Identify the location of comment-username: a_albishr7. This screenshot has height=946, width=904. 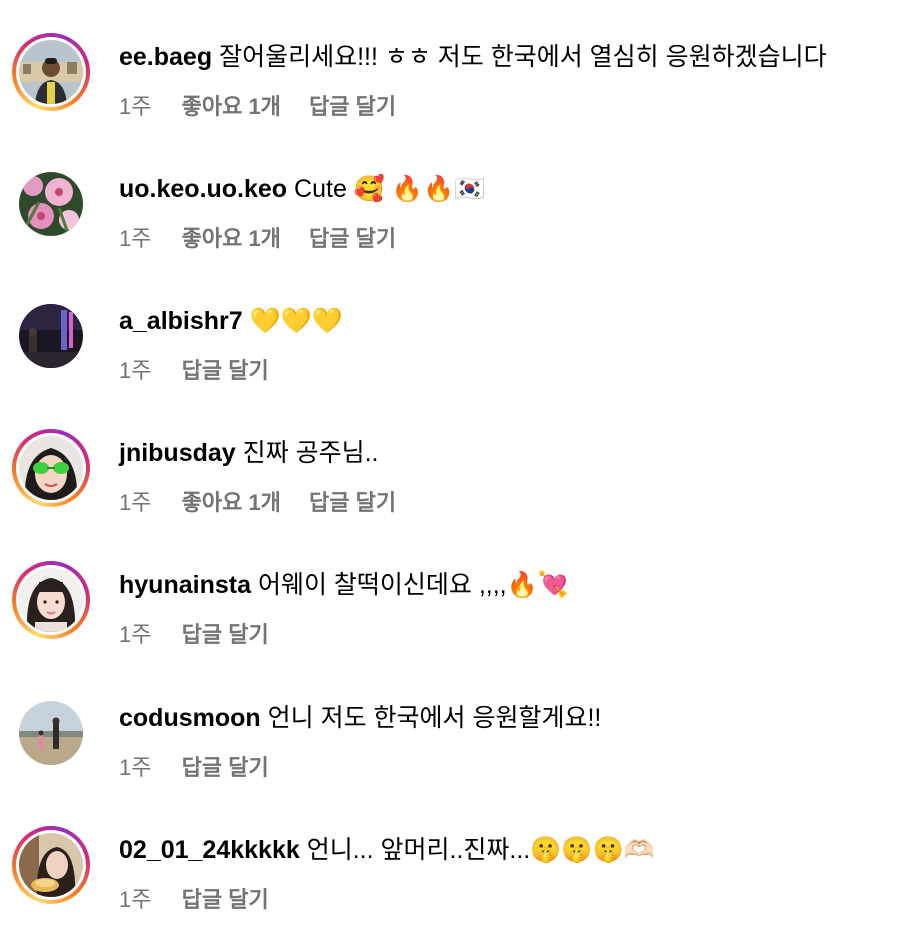
(181, 321).